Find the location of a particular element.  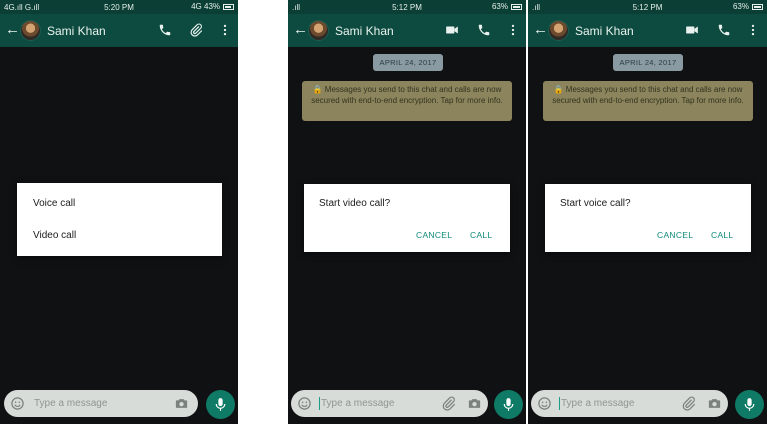

status-right: 4G 43% is located at coordinates (212, 6).